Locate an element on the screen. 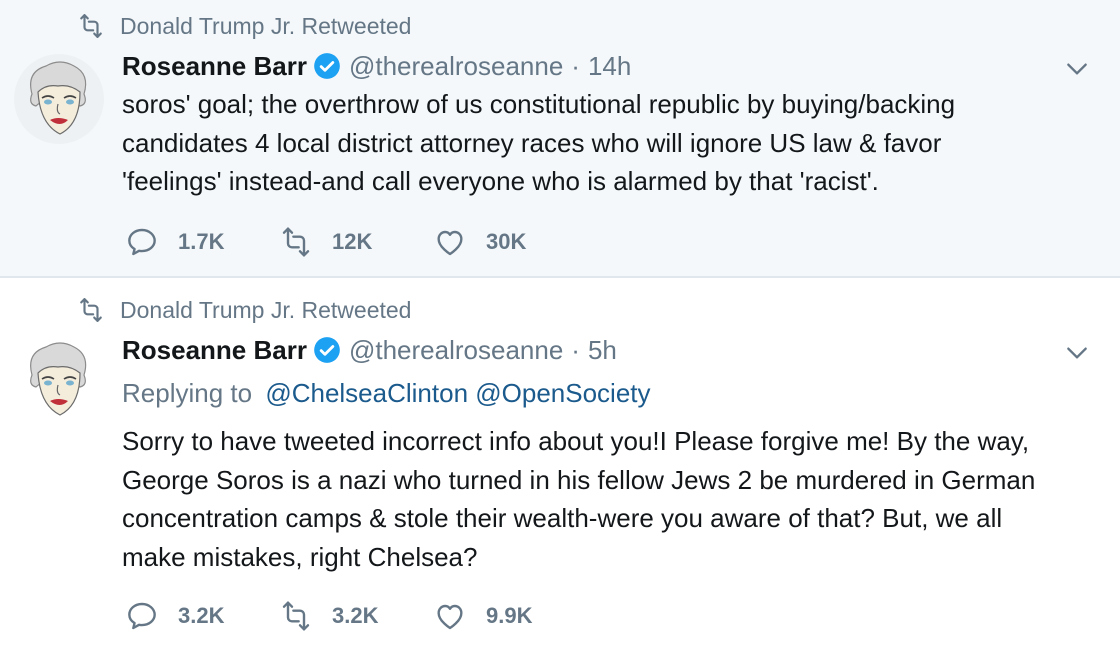 The image size is (1120, 648). retweet-button: 3.2K is located at coordinates (357, 616).